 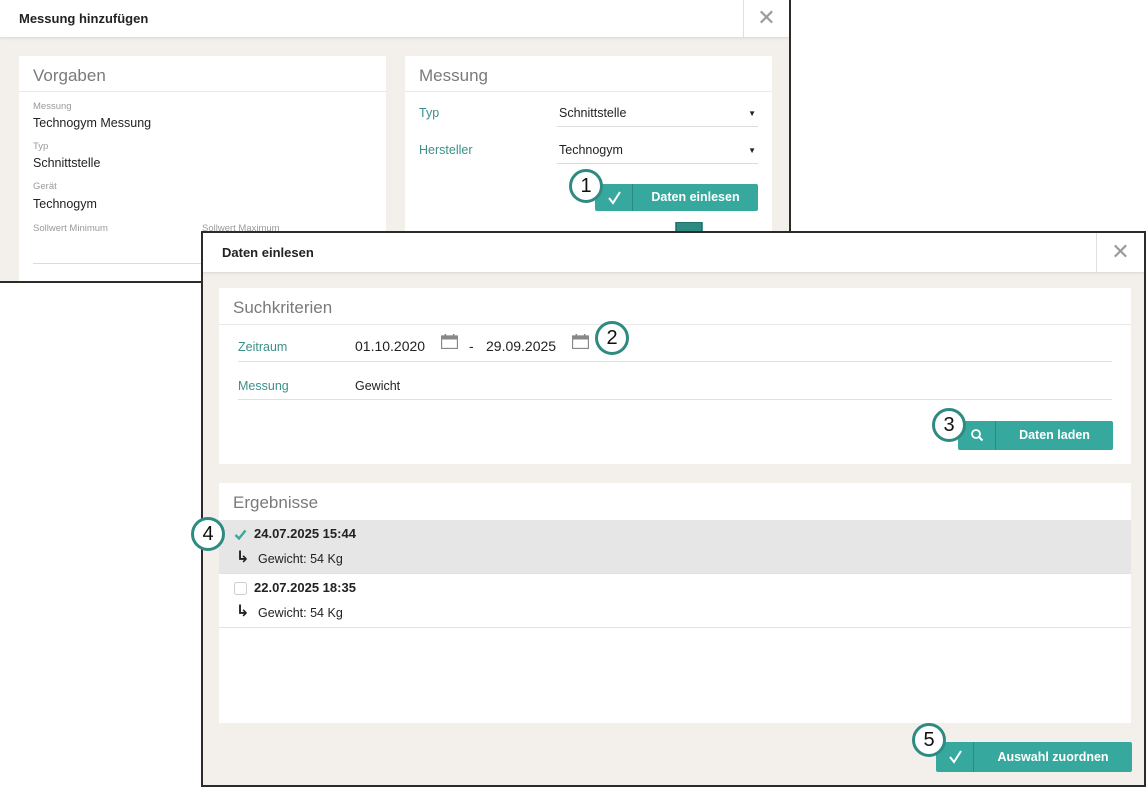 What do you see at coordinates (1053, 757) in the screenshot?
I see `button-label: Auswahl zuordnen` at bounding box center [1053, 757].